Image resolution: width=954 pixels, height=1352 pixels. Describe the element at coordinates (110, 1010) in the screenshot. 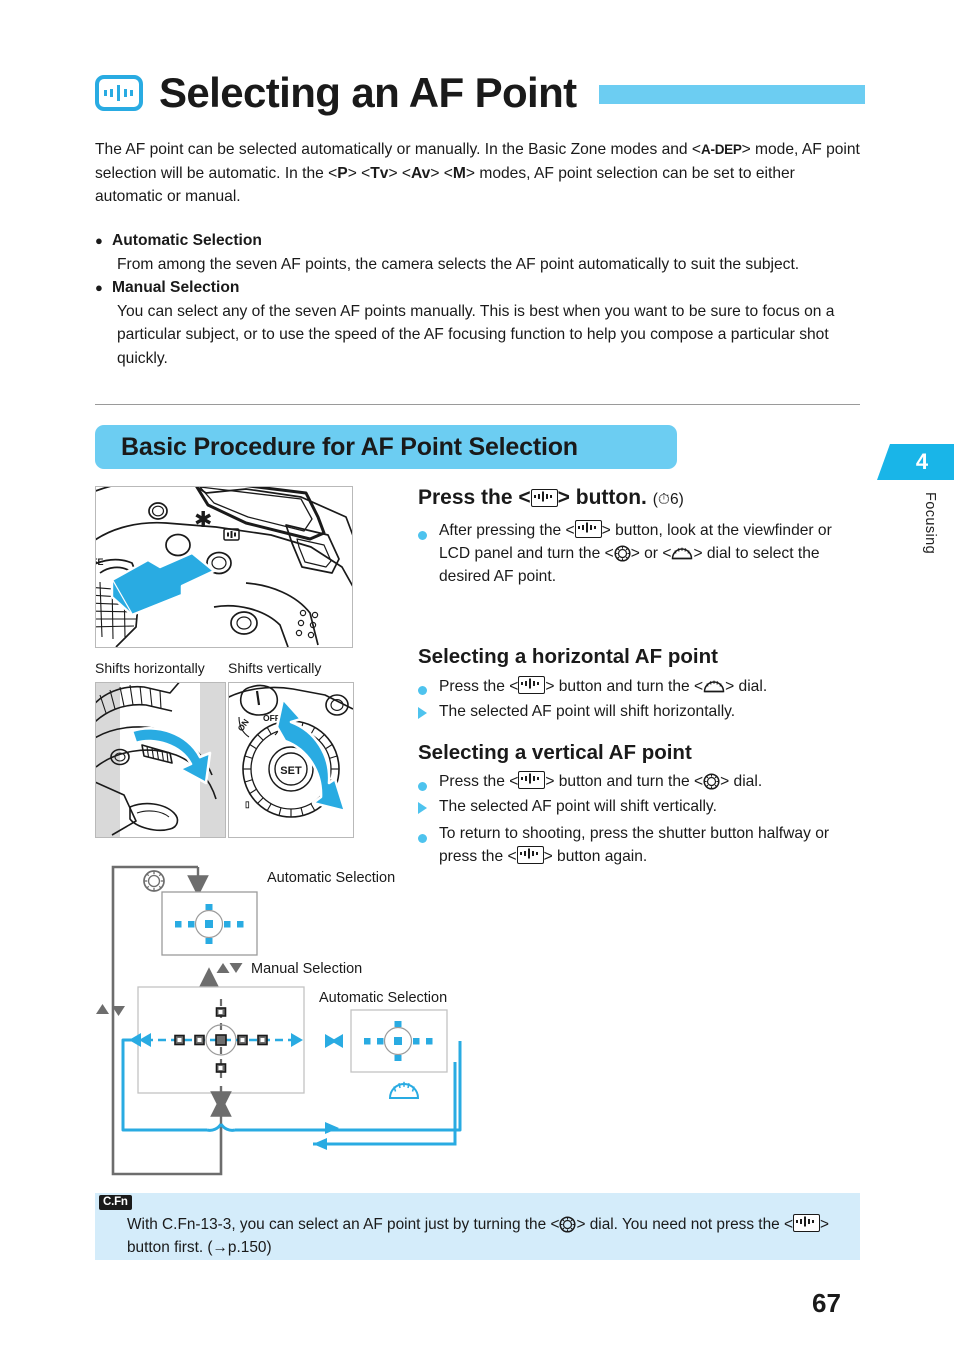

I see `diagram-left-markers` at that location.